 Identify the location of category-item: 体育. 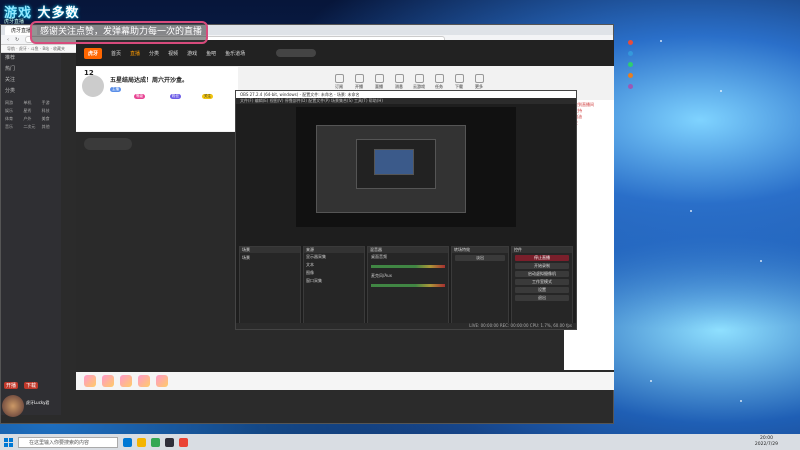
(12, 119).